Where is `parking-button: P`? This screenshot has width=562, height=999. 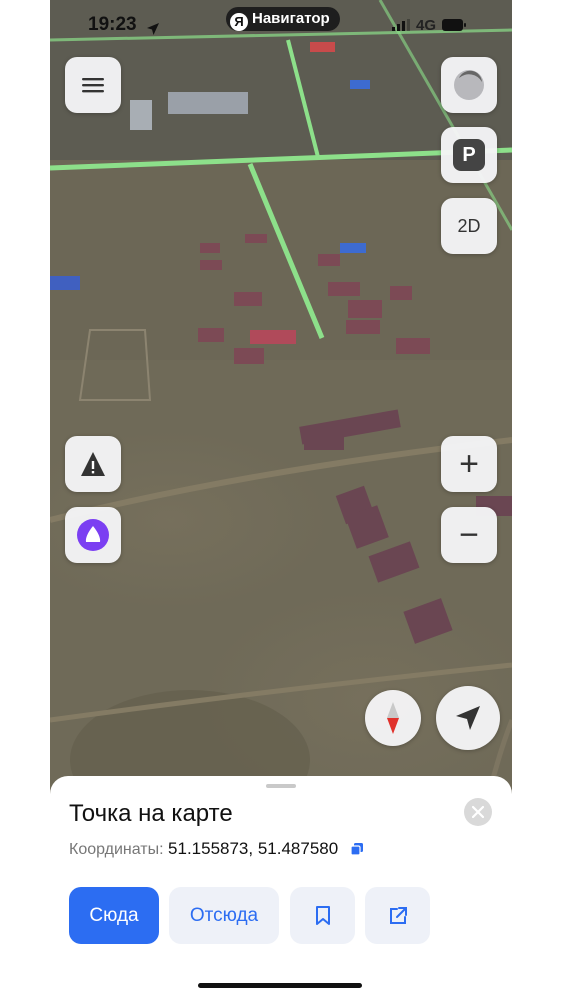 parking-button: P is located at coordinates (469, 155).